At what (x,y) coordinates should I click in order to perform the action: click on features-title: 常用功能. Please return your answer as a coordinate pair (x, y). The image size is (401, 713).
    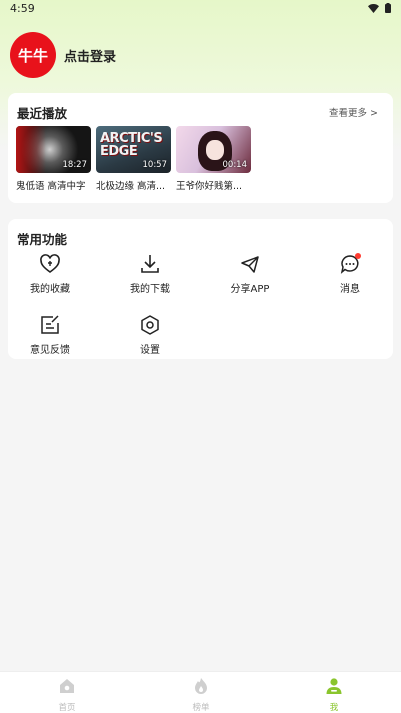
    Looking at the image, I should click on (42, 239).